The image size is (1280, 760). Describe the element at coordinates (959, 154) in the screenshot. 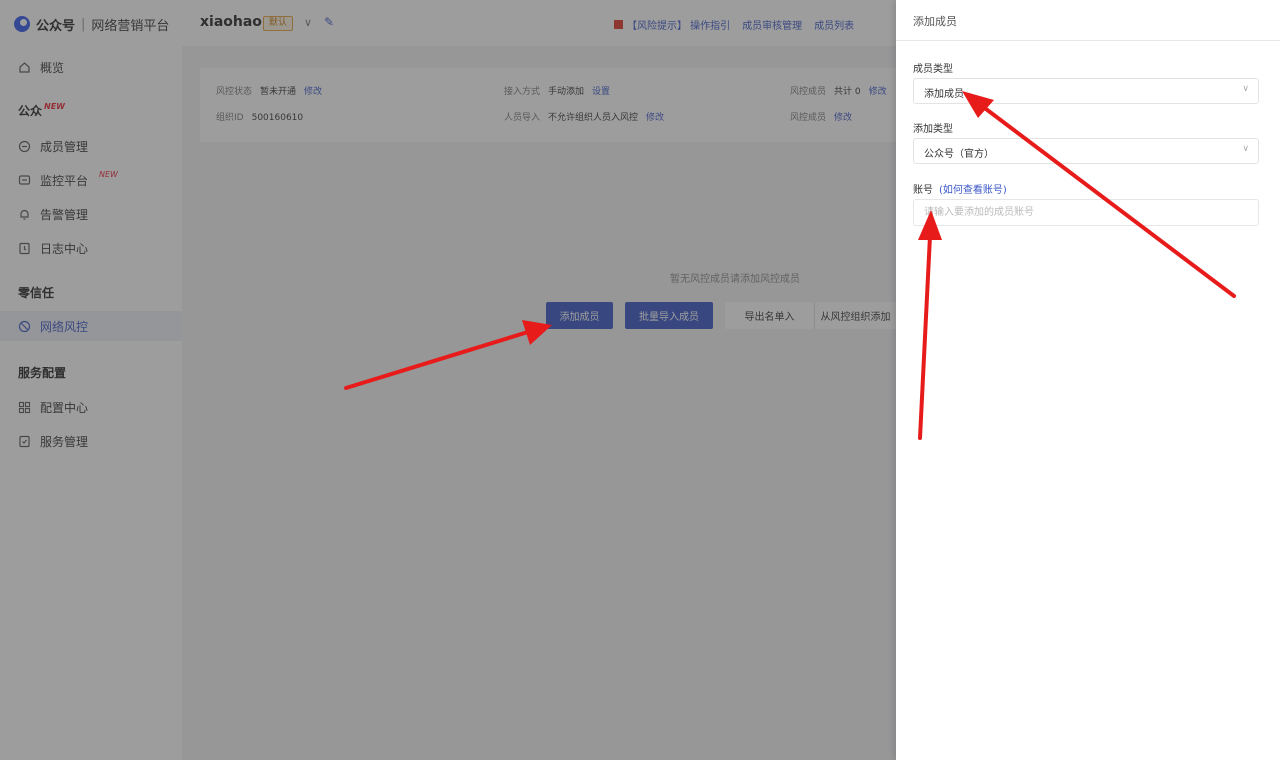

I see `add-type-value: 公众号（官方）` at that location.